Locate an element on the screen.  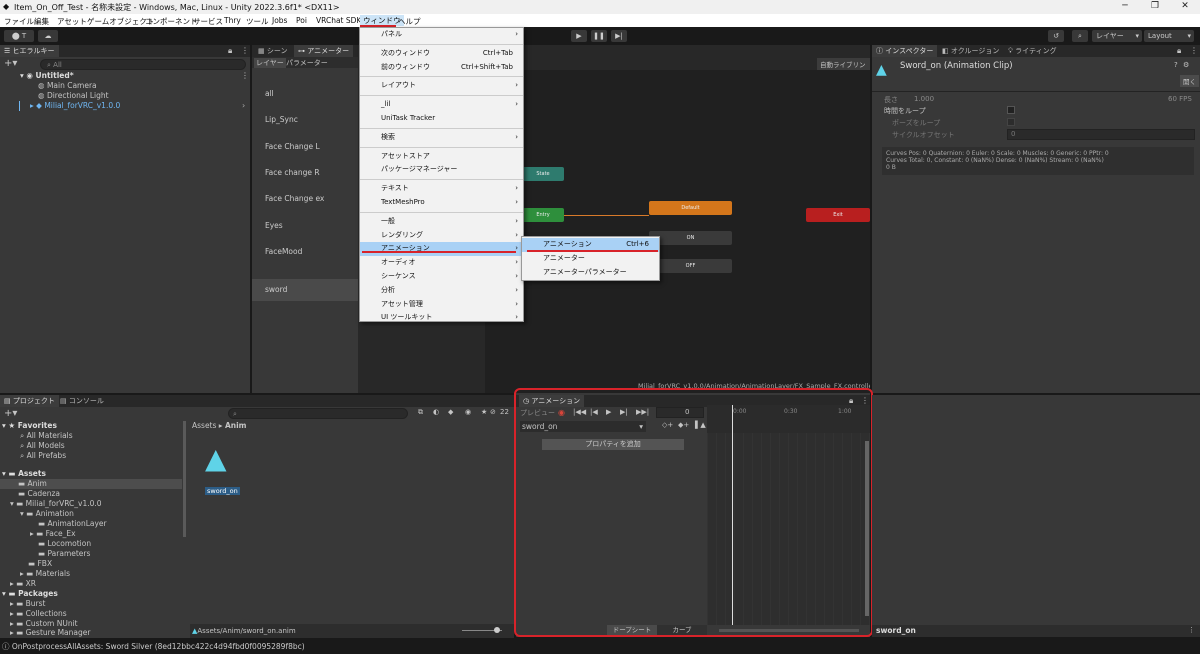
favorite-item: ⌕ All Models is located at coordinates (42, 446).